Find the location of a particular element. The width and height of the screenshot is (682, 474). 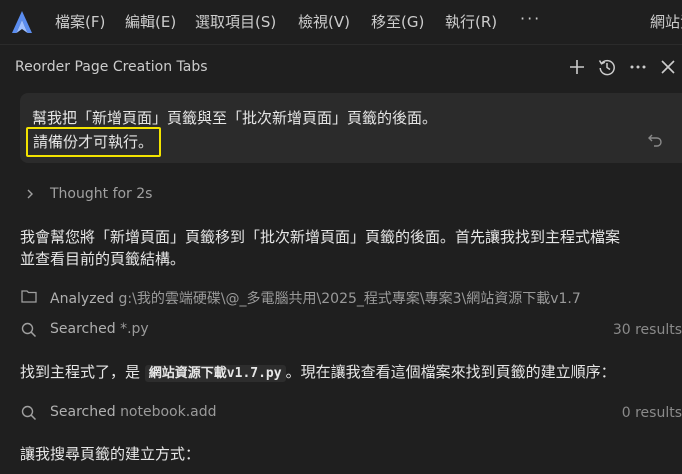

panel-title: Reorder Page Creation Tabs is located at coordinates (111, 67).